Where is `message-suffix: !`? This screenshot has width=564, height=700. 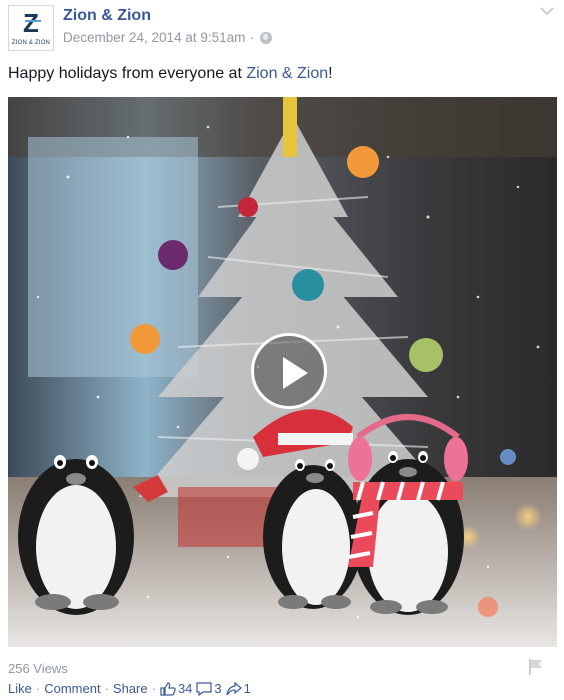 message-suffix: ! is located at coordinates (330, 73).